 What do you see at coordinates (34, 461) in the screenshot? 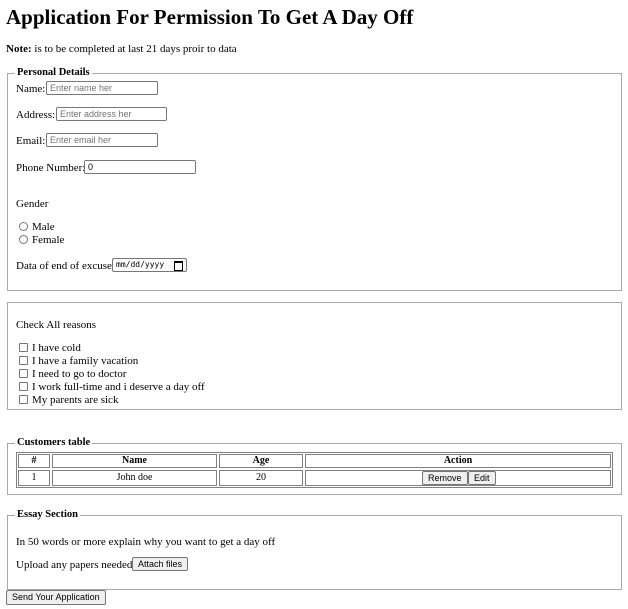
I see `table-header-id: #` at bounding box center [34, 461].